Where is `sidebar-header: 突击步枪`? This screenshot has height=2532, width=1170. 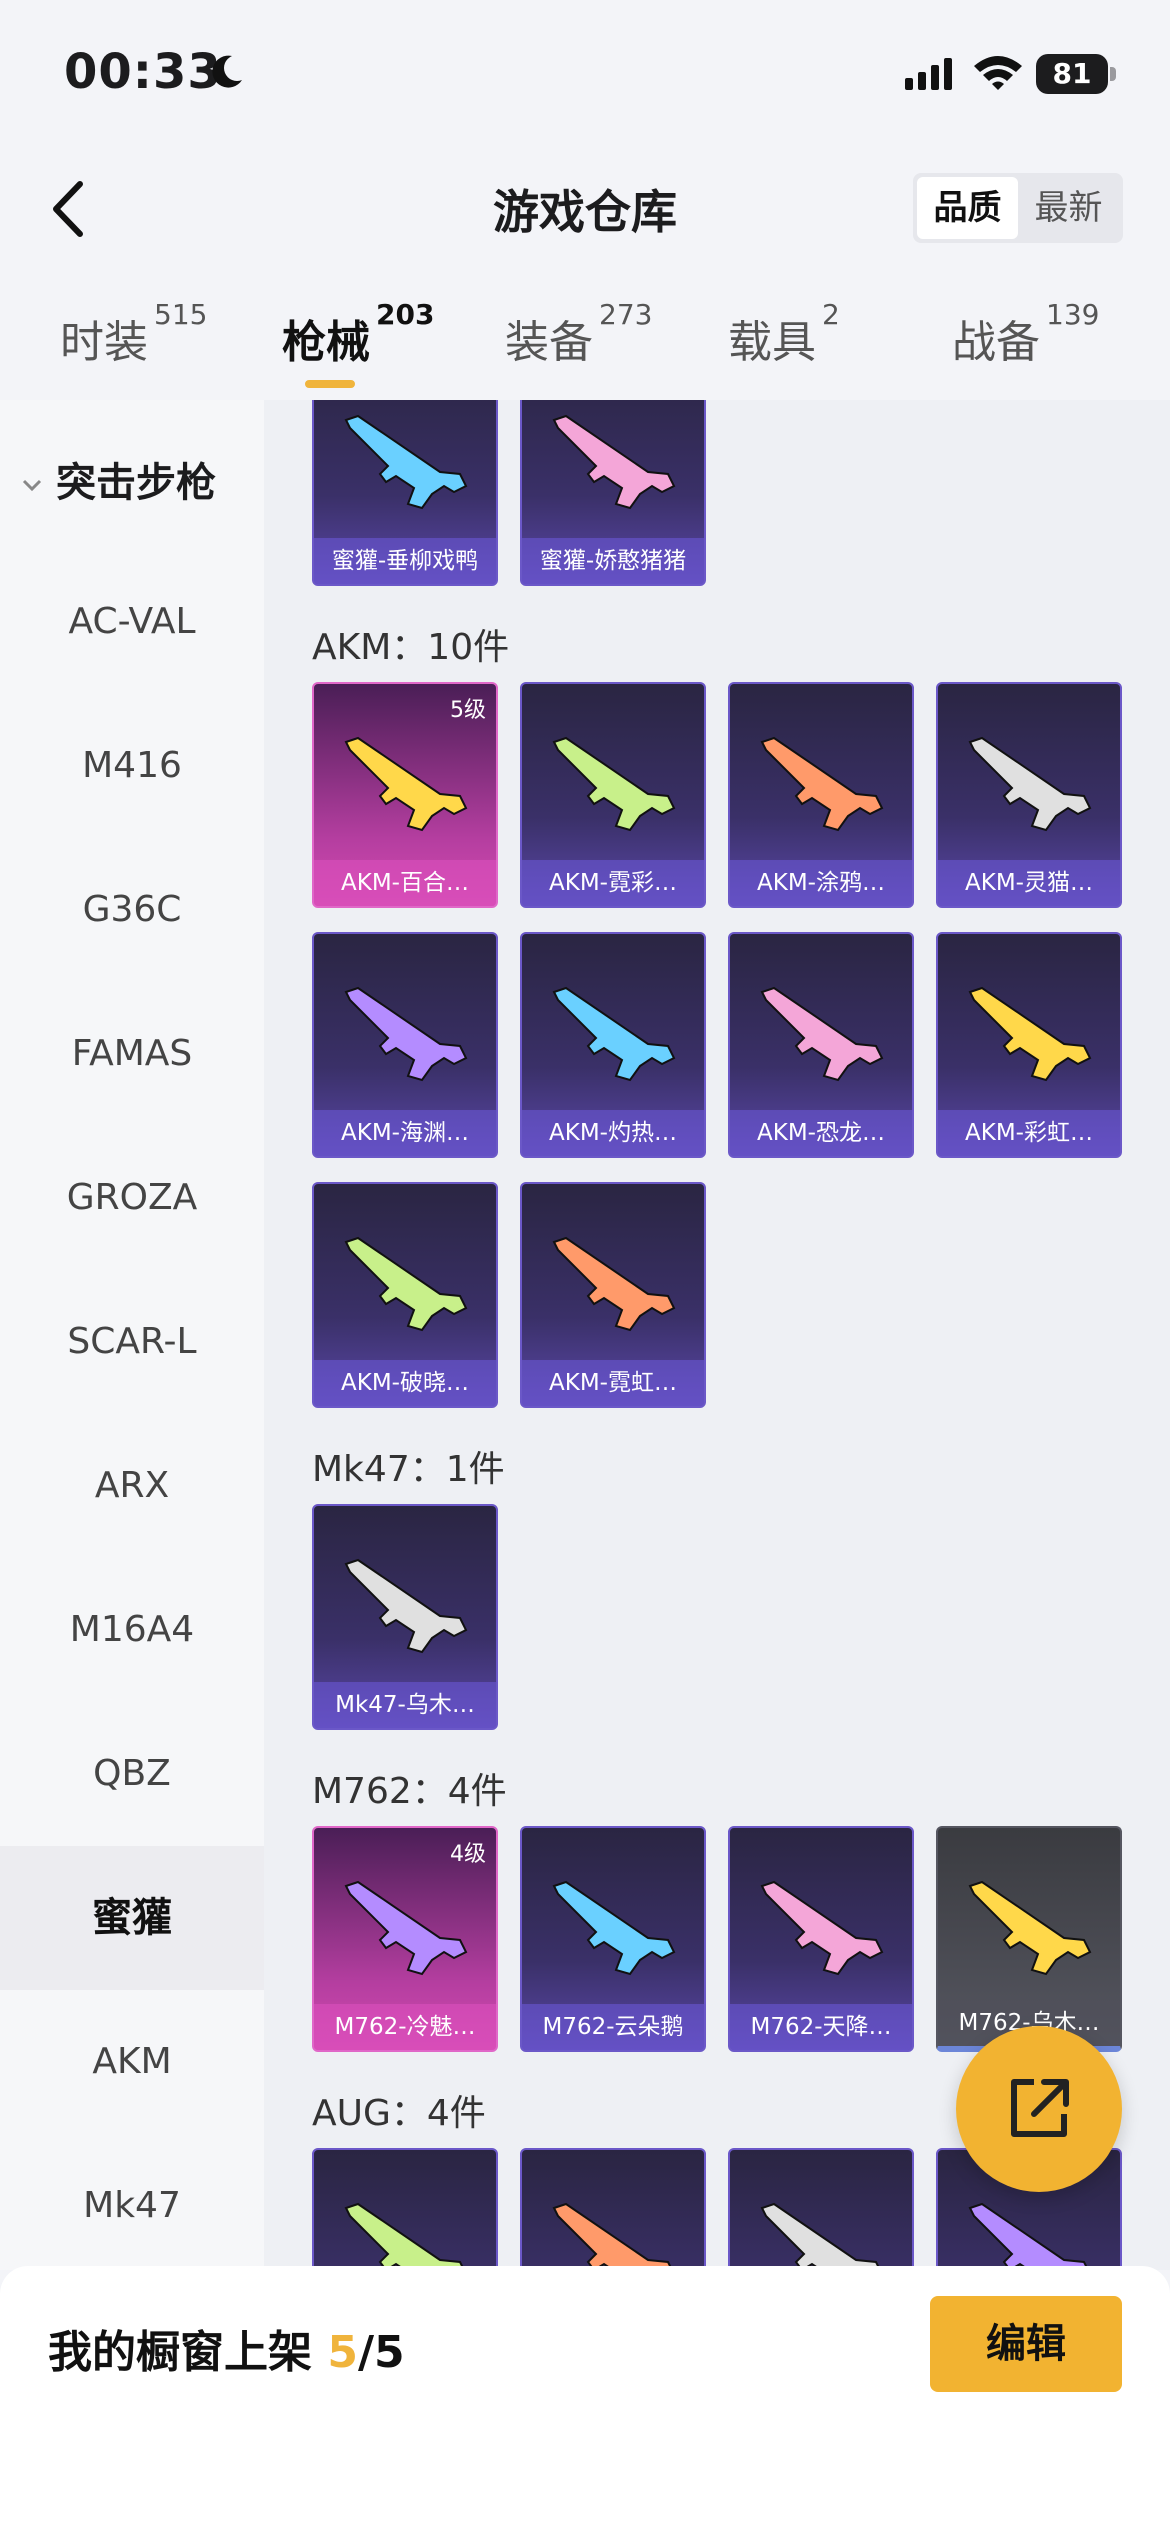
sidebar-header: 突击步枪 is located at coordinates (118, 479).